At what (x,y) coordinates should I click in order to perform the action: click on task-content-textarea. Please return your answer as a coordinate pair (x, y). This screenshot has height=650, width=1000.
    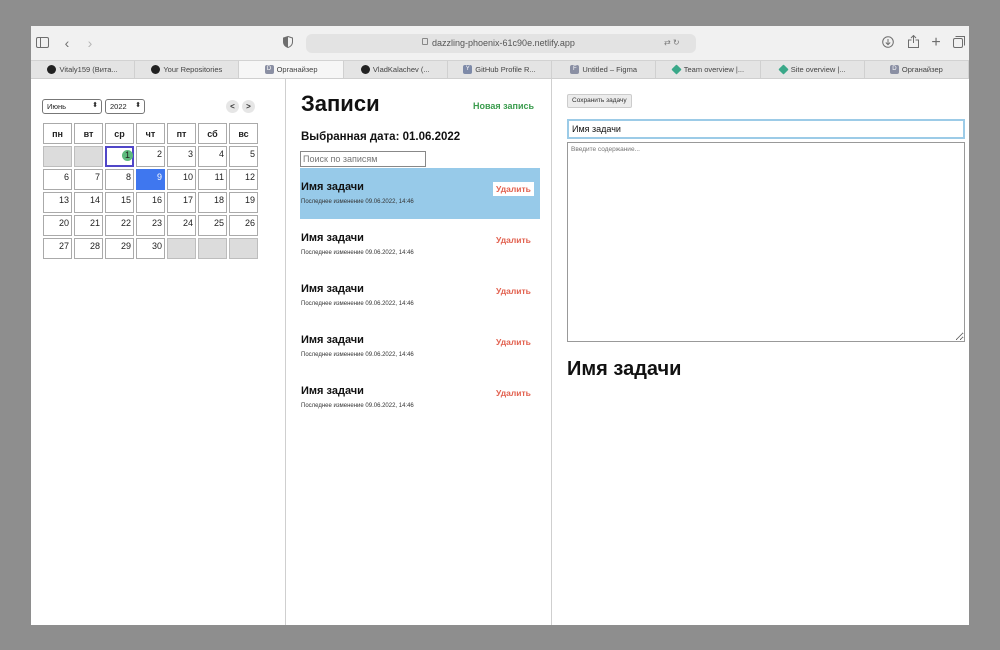
    Looking at the image, I should click on (766, 242).